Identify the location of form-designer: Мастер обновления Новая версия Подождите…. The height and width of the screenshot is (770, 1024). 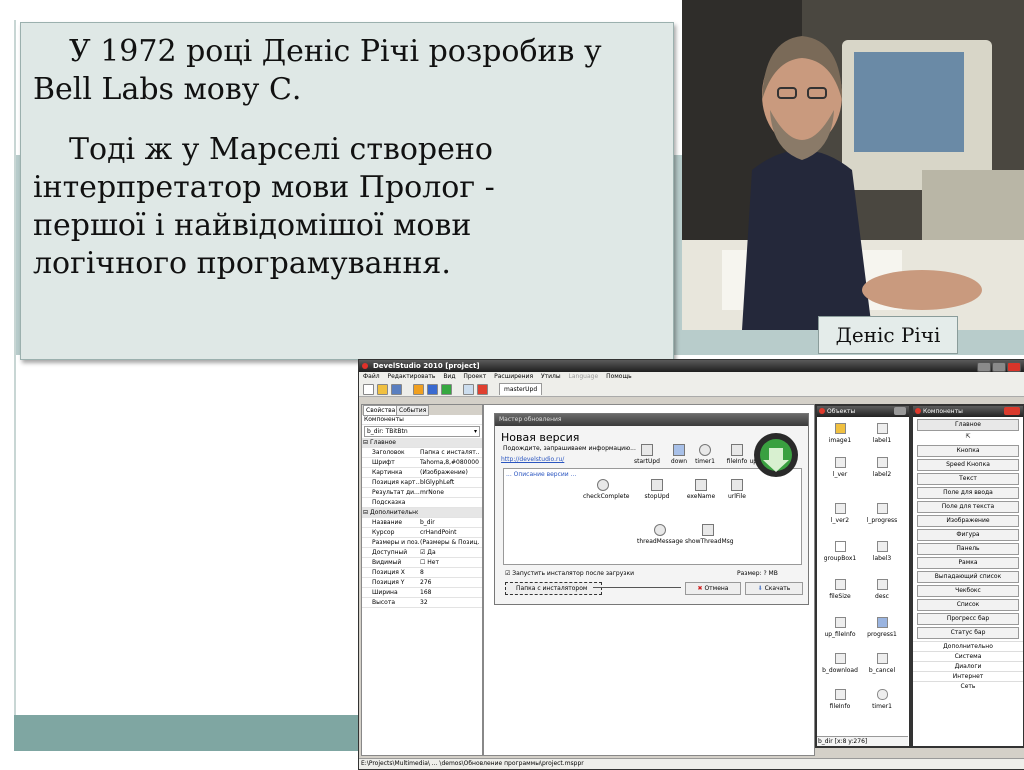
(649, 580).